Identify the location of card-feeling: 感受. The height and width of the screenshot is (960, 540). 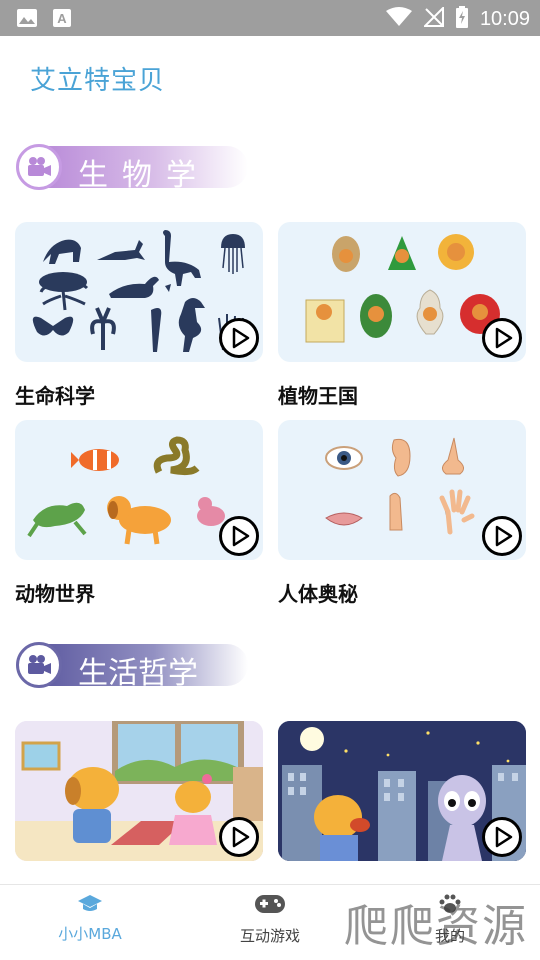
(402, 802).